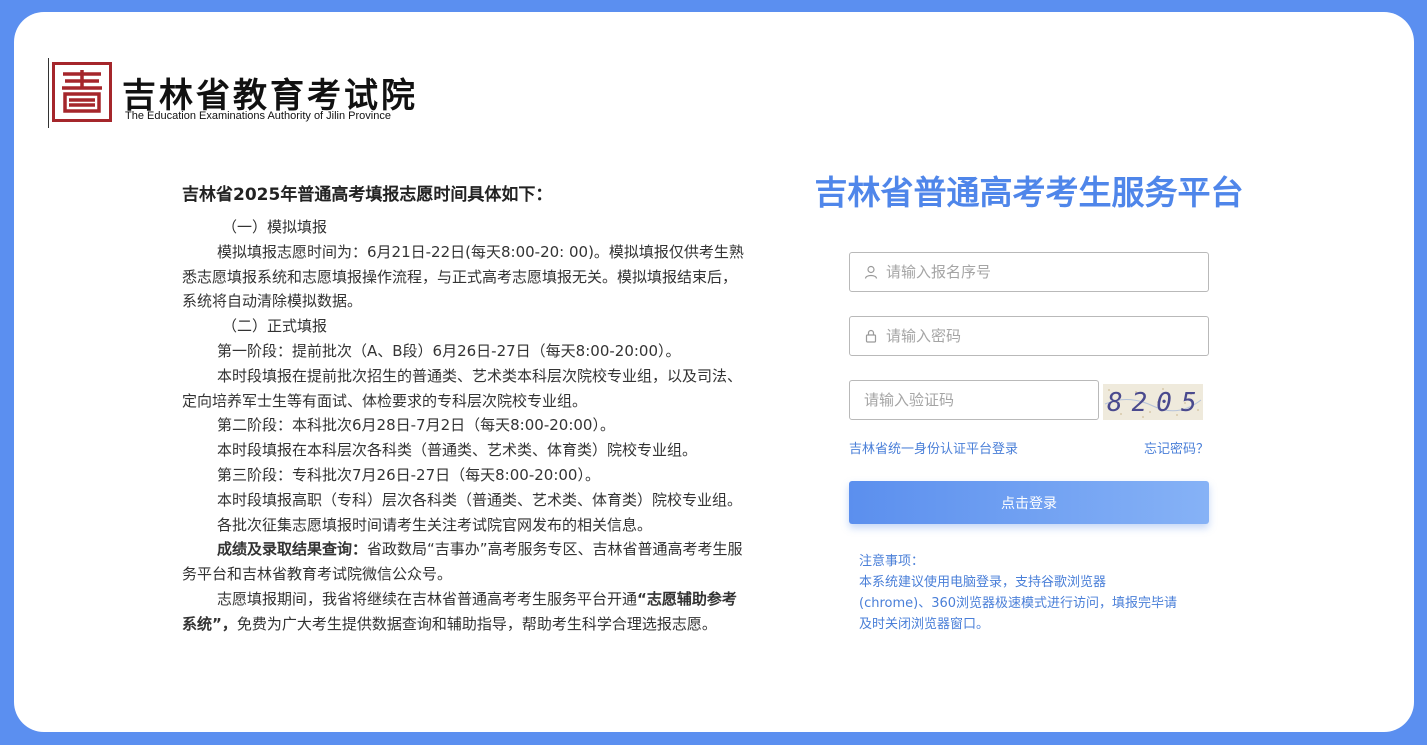 This screenshot has width=1427, height=745. What do you see at coordinates (933, 447) in the screenshot?
I see `unified-auth-login-link: 吉林省统一身份认证平台登录` at bounding box center [933, 447].